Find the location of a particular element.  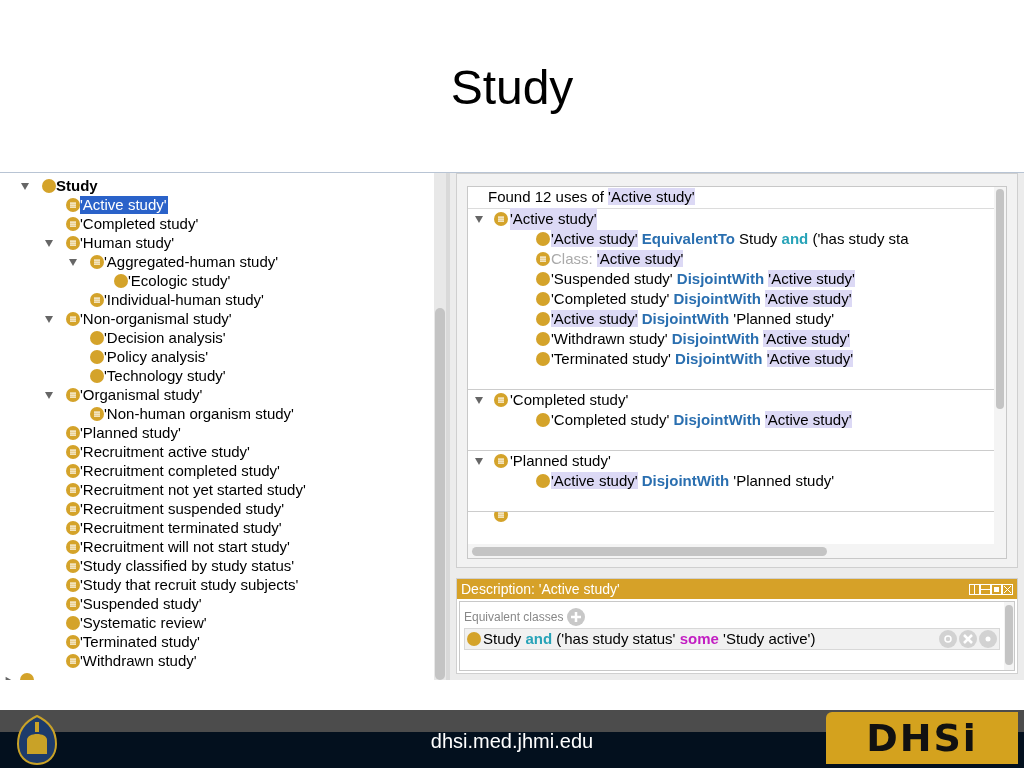

tree-item: 'Systematic review' is located at coordinates (143, 622).